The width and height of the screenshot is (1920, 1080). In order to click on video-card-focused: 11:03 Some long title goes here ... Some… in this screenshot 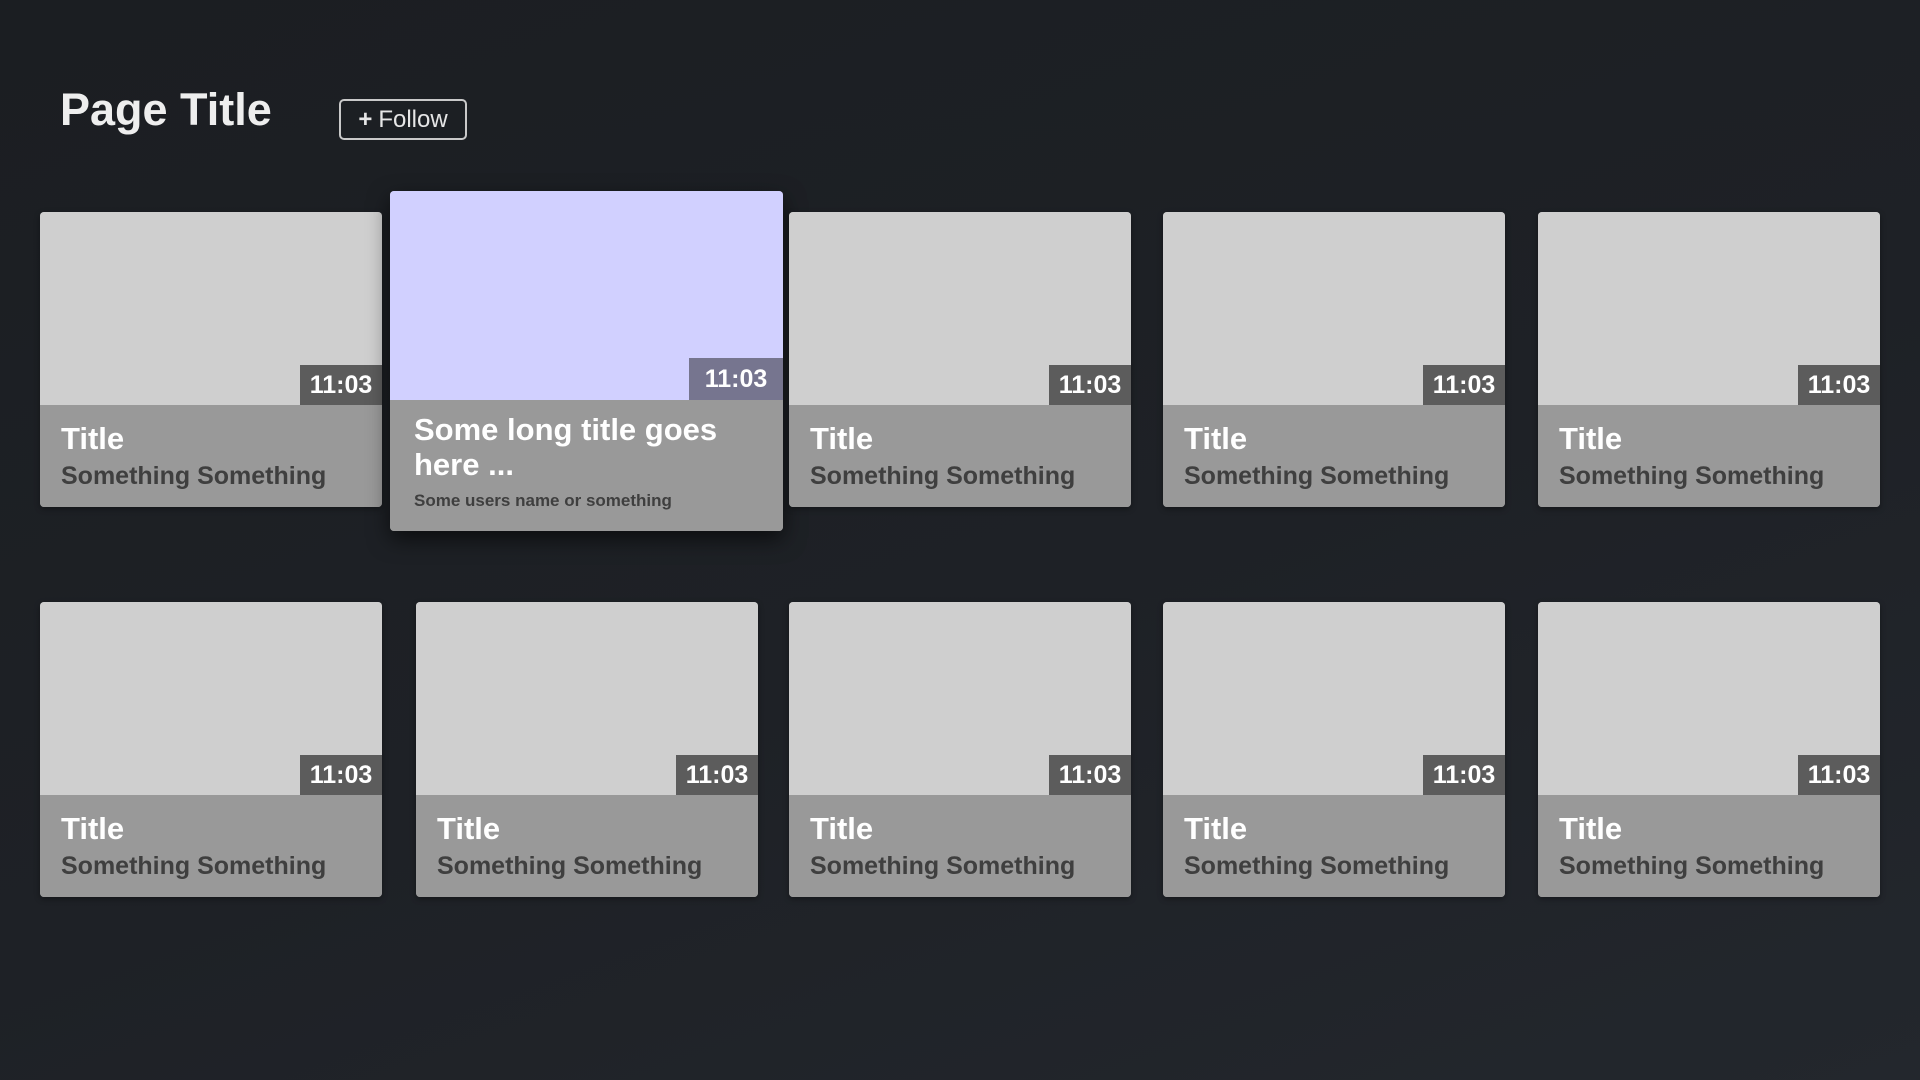, I will do `click(586, 361)`.